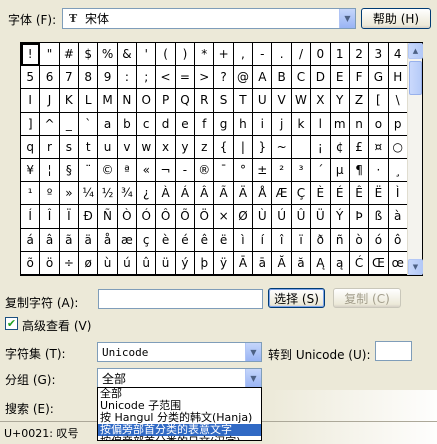 This screenshot has height=444, width=437. What do you see at coordinates (321, 217) in the screenshot?
I see `character-cell: Ü` at bounding box center [321, 217].